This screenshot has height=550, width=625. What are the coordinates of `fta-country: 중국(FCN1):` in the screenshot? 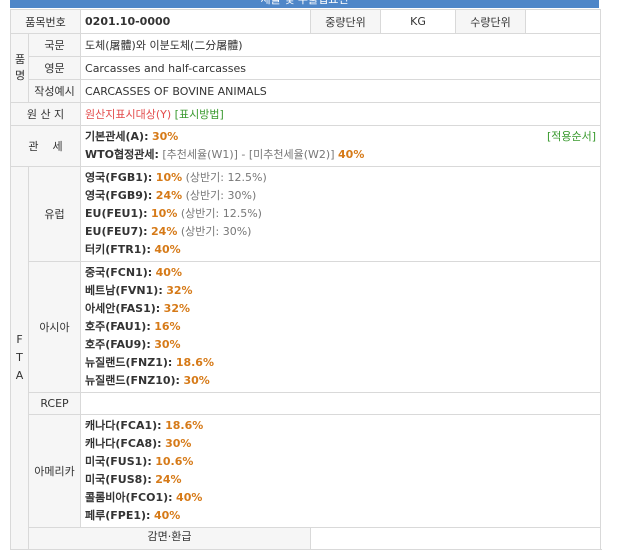 It's located at (119, 272).